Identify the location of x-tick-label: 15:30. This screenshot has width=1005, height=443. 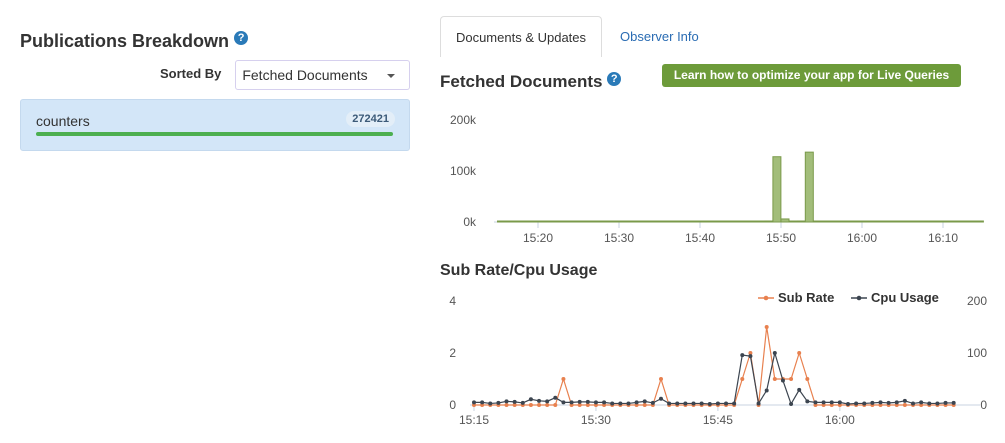
(596, 420).